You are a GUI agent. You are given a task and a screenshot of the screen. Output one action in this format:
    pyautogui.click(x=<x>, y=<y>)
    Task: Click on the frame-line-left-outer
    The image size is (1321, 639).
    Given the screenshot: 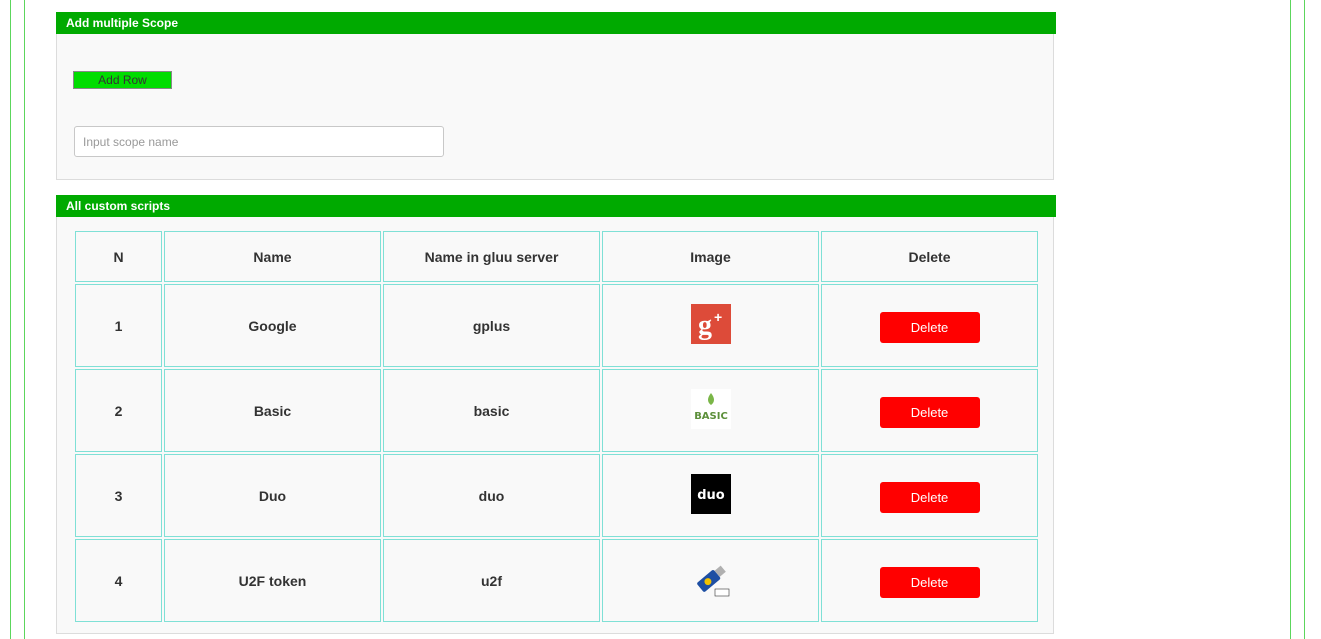 What is the action you would take?
    pyautogui.click(x=10, y=319)
    